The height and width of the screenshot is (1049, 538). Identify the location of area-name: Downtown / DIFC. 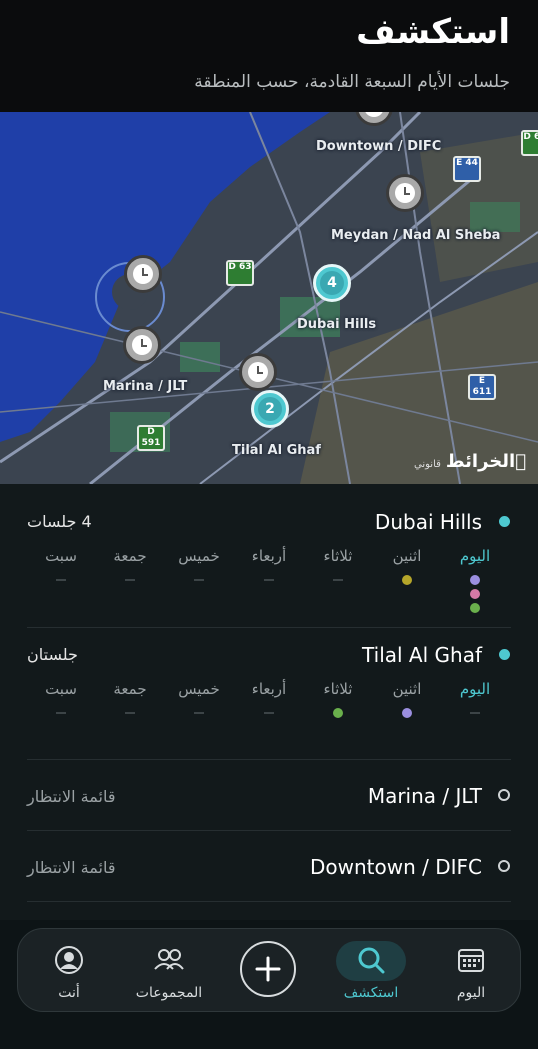
(395, 867).